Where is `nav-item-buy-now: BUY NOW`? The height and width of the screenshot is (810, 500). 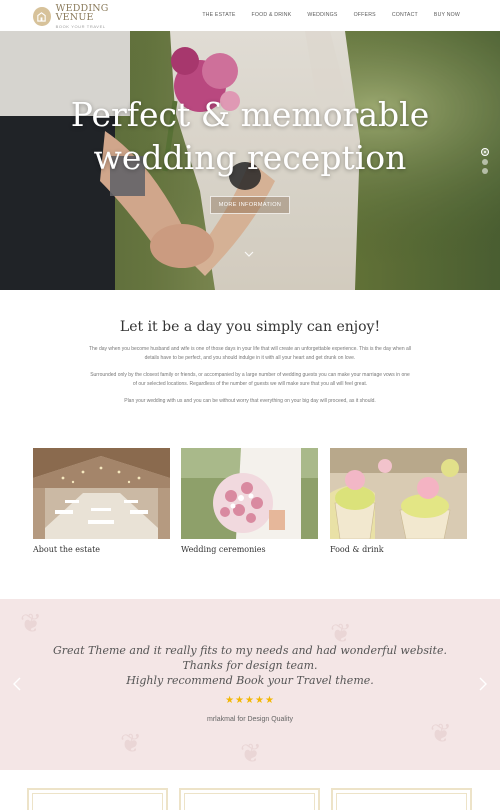 nav-item-buy-now: BUY NOW is located at coordinates (447, 15).